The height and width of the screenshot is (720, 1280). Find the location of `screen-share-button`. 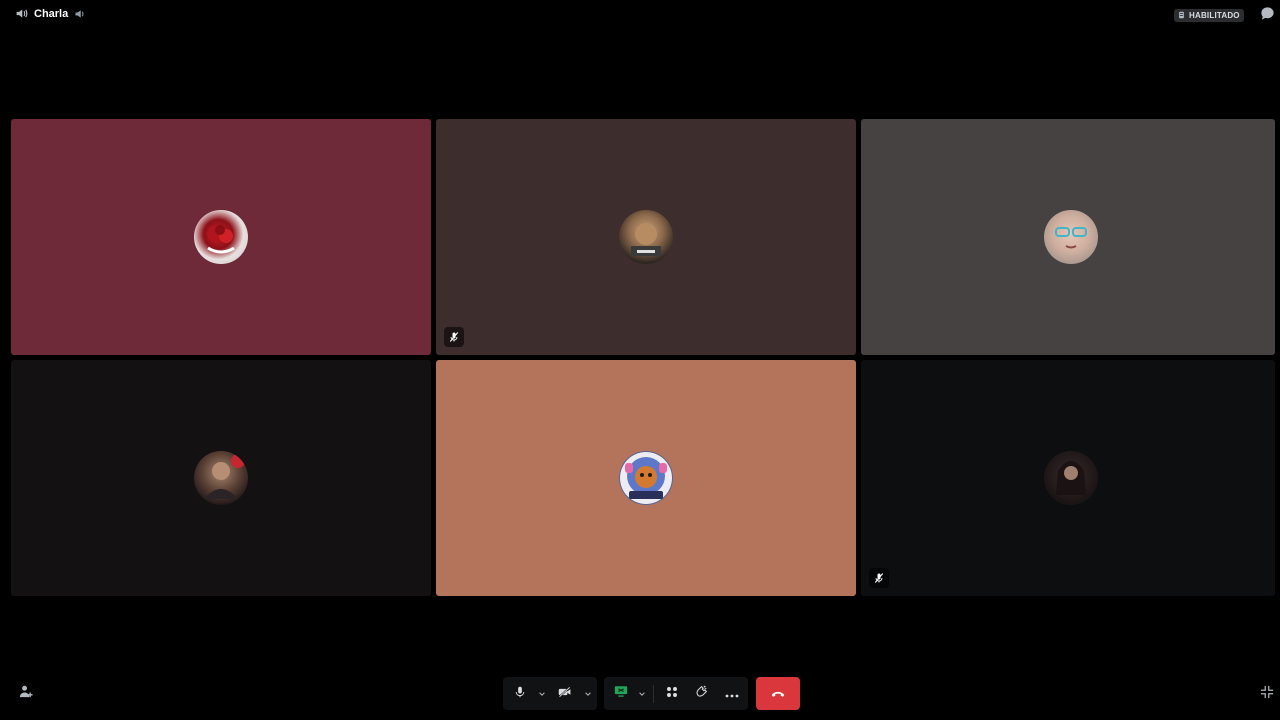

screen-share-button is located at coordinates (620, 693).